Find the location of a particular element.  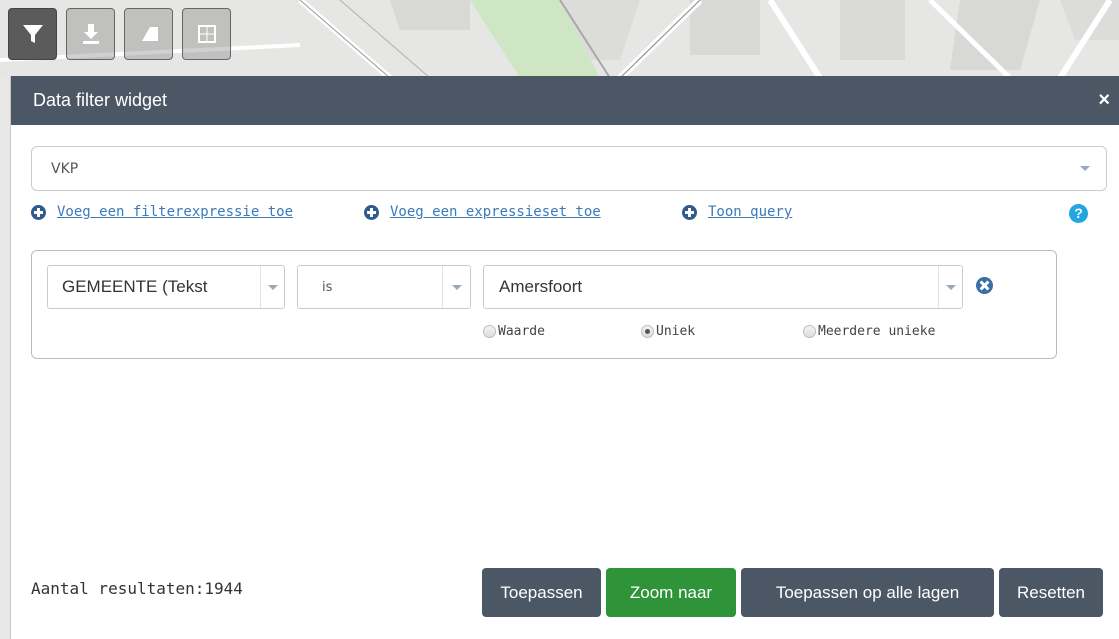

back-tool-button is located at coordinates (148, 34).